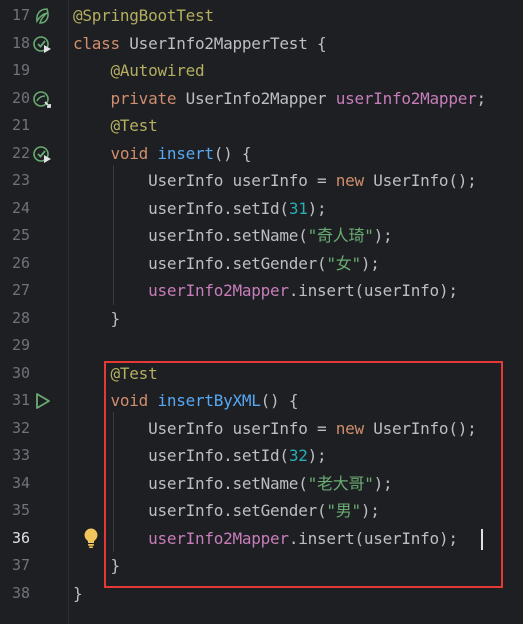  Describe the element at coordinates (20, 427) in the screenshot. I see `line-number: 32` at that location.